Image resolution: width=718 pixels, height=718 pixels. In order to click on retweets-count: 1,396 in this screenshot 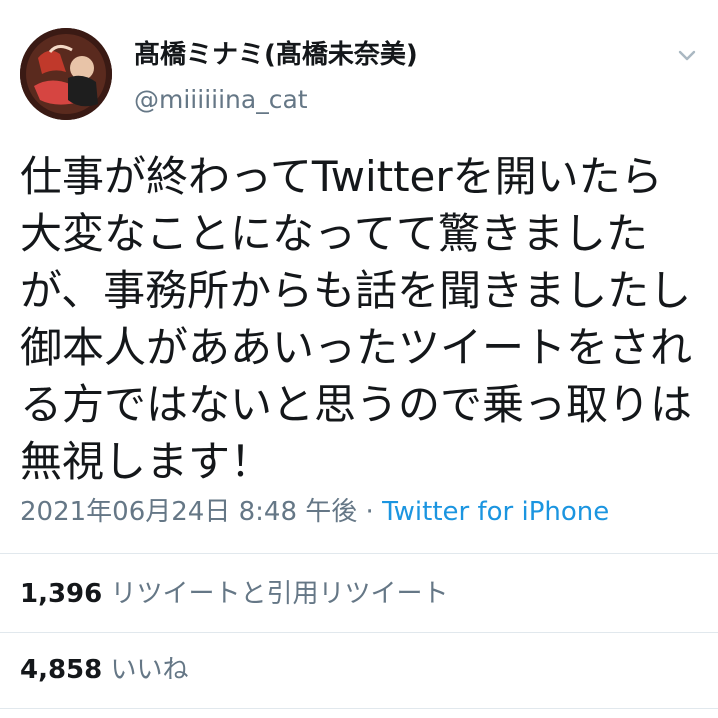, I will do `click(61, 594)`.